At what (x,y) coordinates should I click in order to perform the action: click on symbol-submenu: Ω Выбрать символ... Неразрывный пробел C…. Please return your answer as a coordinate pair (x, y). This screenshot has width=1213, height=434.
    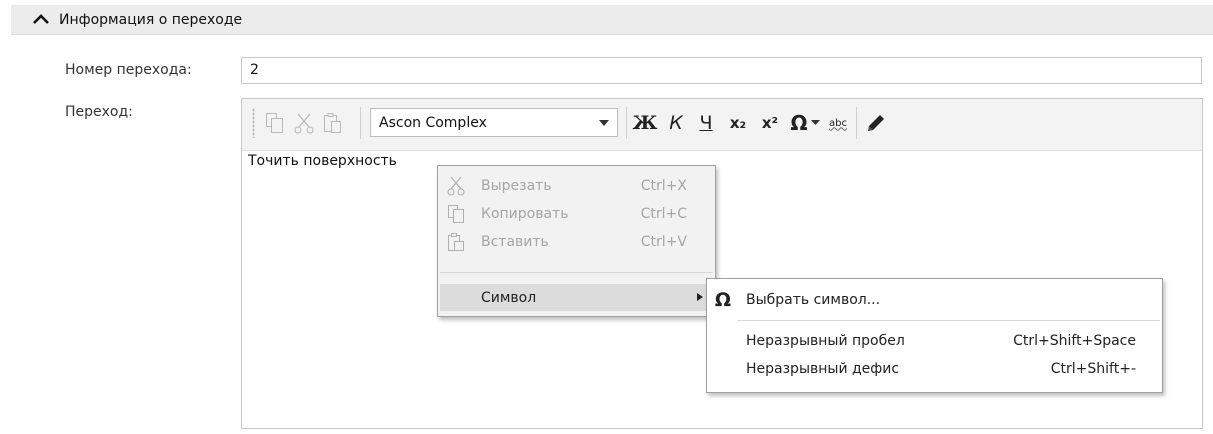
    Looking at the image, I should click on (934, 335).